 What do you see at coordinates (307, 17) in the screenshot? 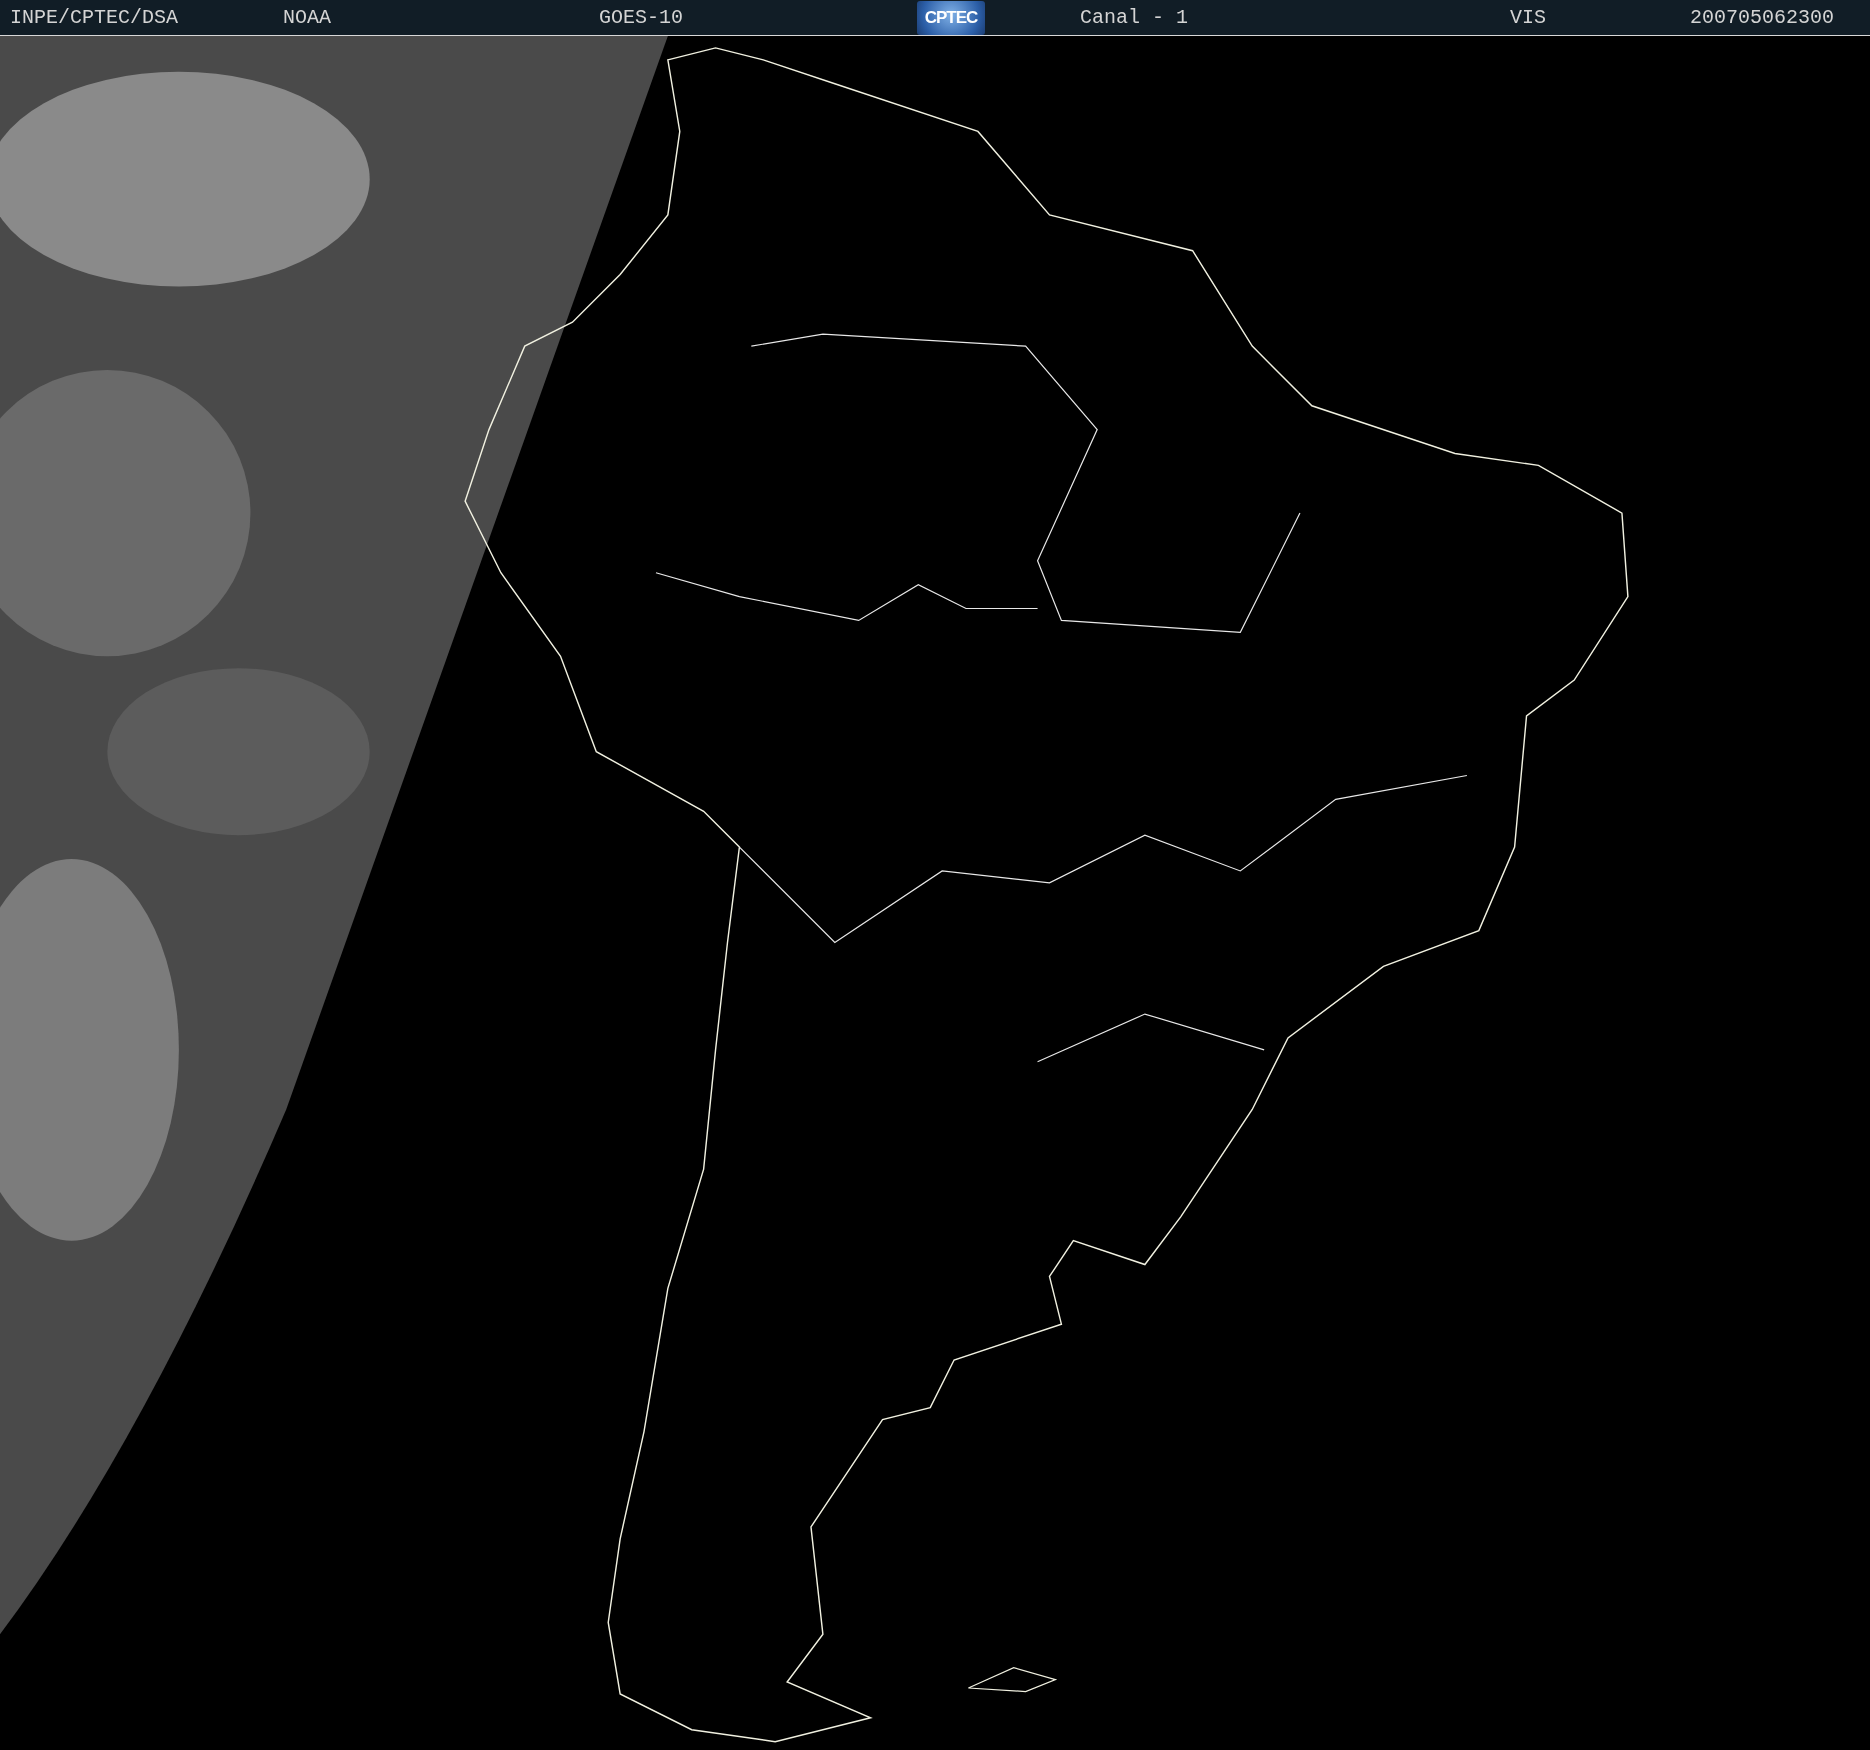
I see `agency-label: NOAA` at bounding box center [307, 17].